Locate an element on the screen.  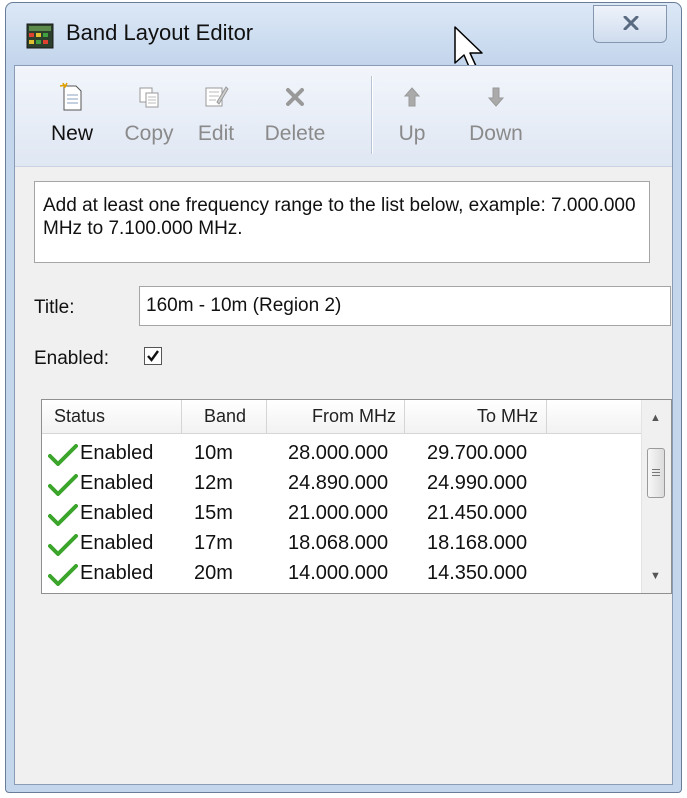
title-input is located at coordinates (405, 306).